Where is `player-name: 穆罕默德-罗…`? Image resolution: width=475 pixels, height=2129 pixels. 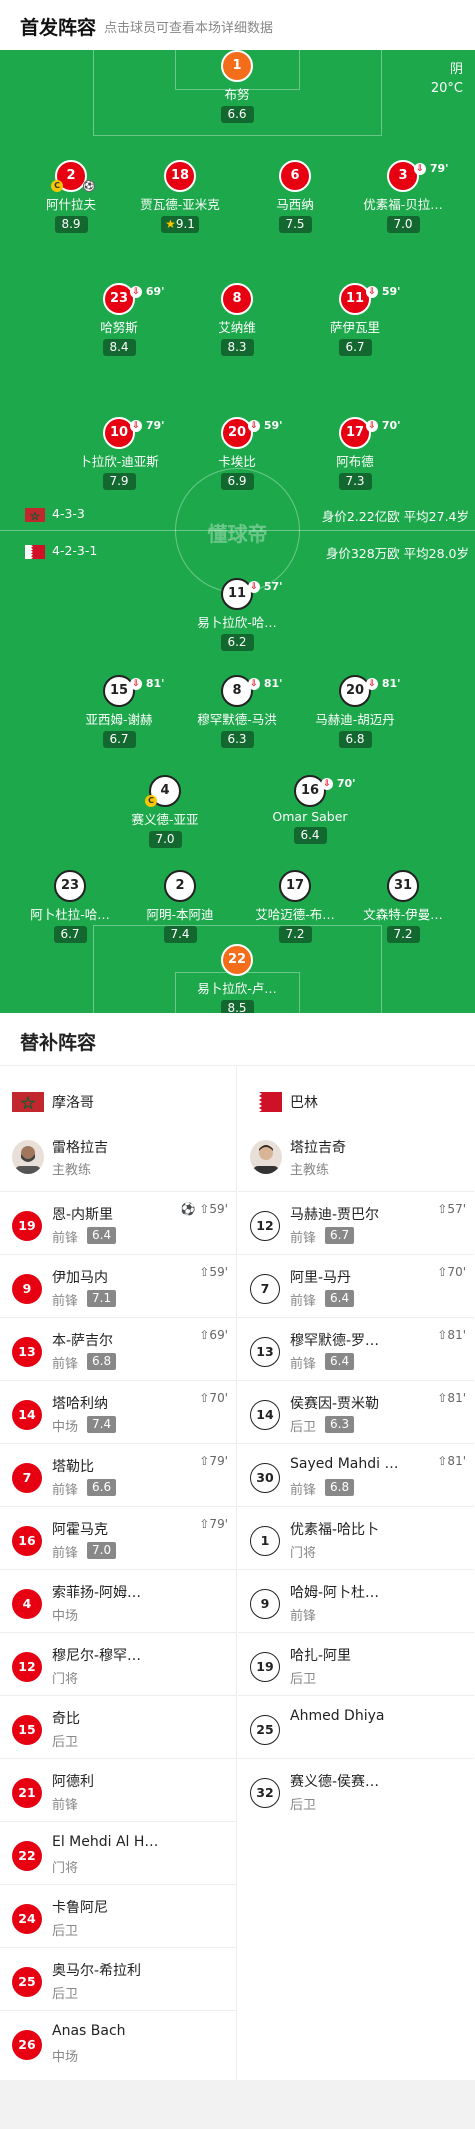 player-name: 穆罕默德-罗… is located at coordinates (335, 1341).